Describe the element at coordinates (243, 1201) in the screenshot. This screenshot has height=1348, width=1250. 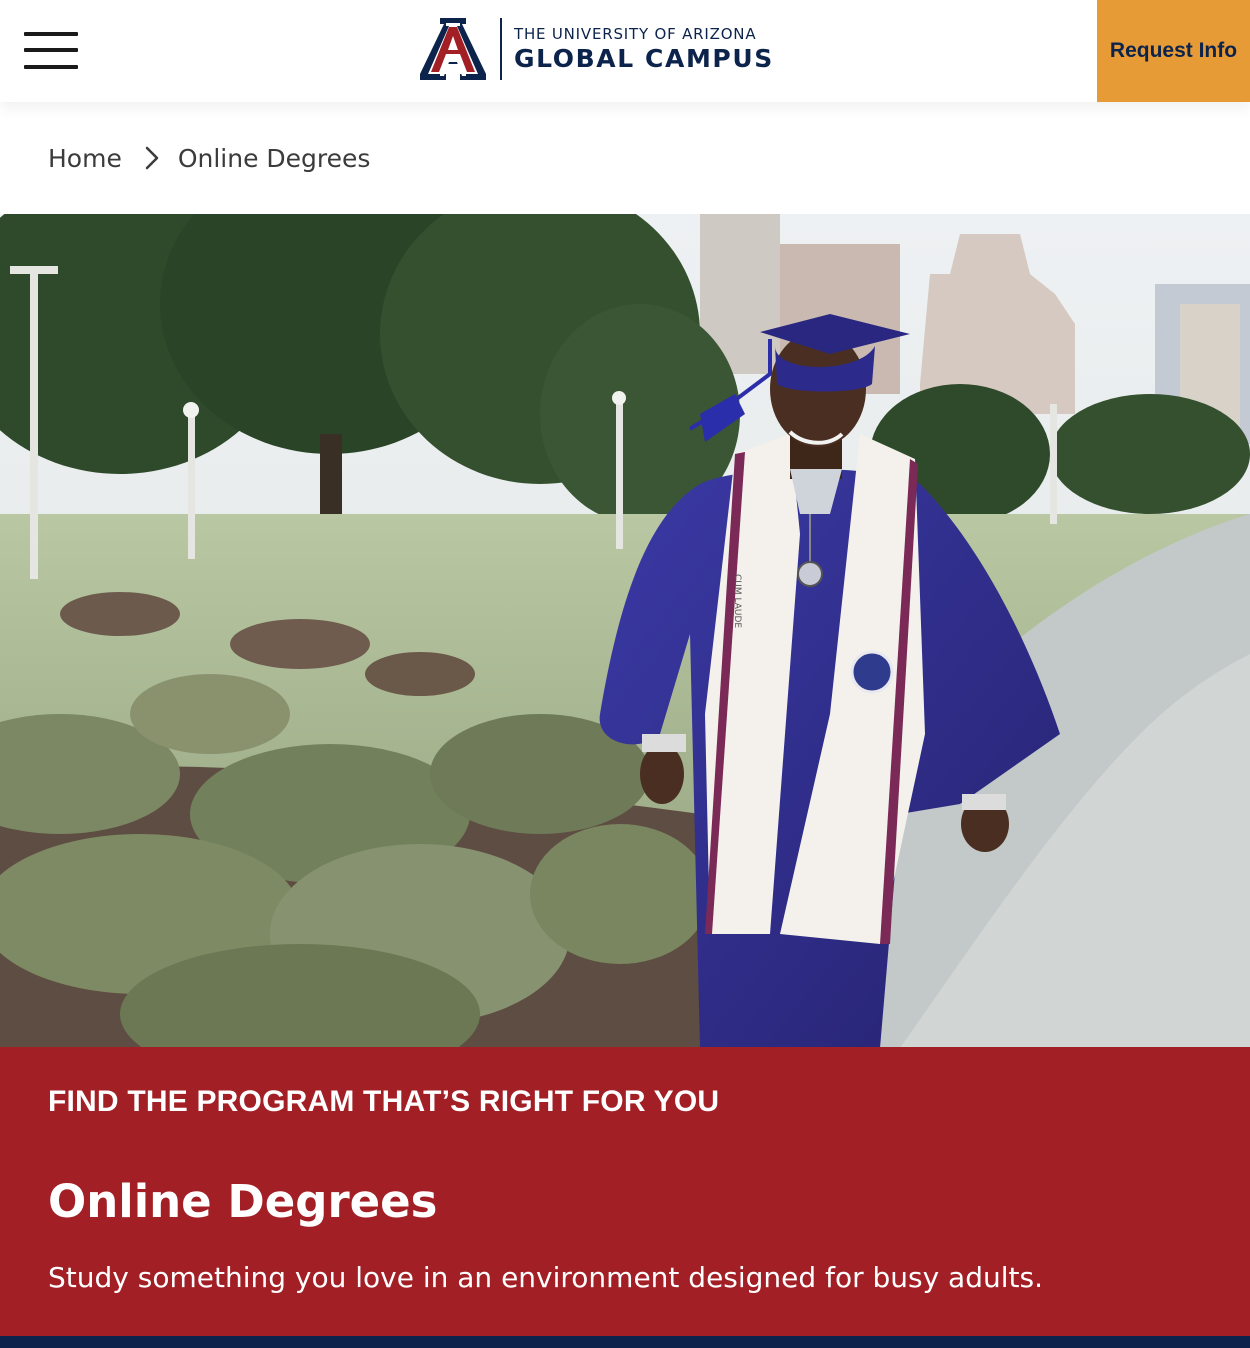
I see `page-title: Online Degrees` at that location.